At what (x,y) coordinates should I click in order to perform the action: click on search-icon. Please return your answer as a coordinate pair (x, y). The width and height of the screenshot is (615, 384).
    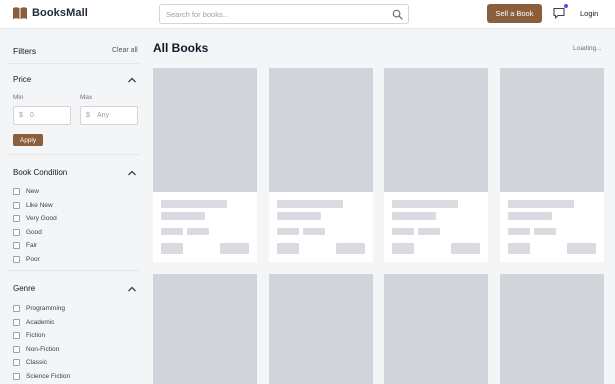
    Looking at the image, I should click on (397, 14).